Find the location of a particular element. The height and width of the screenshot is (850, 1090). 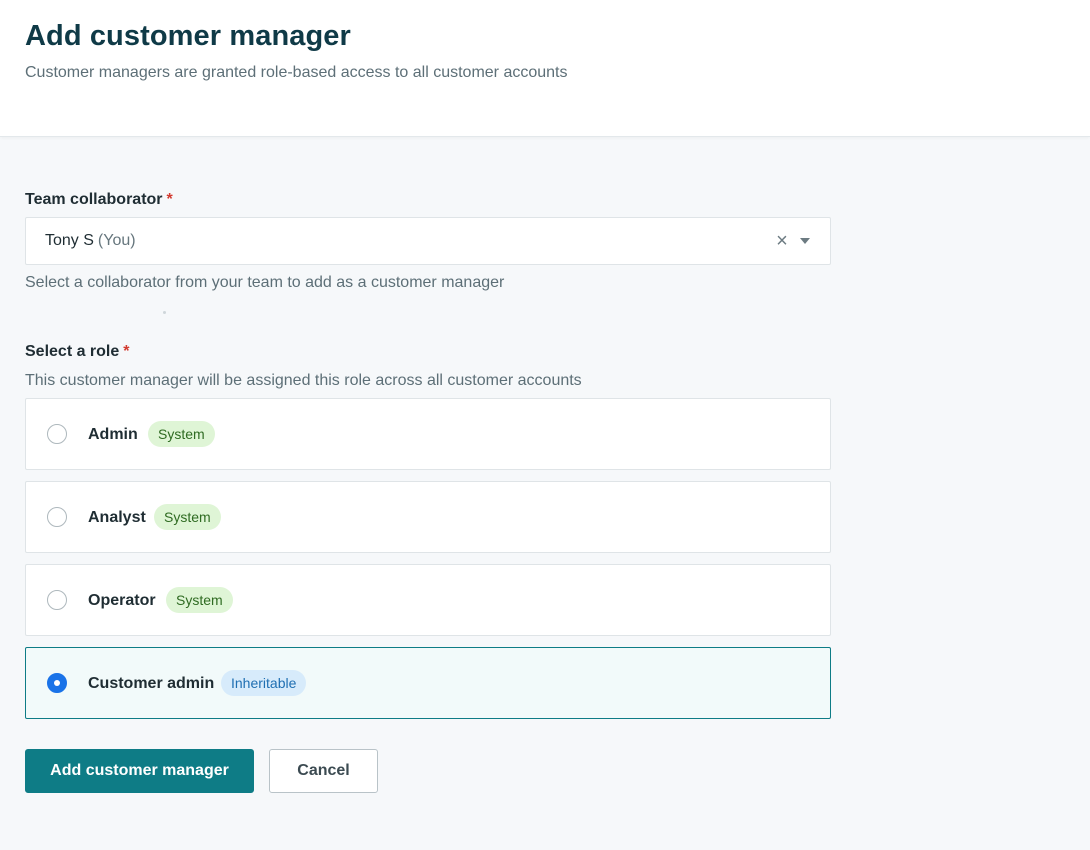

role-name: Operator is located at coordinates (122, 600).